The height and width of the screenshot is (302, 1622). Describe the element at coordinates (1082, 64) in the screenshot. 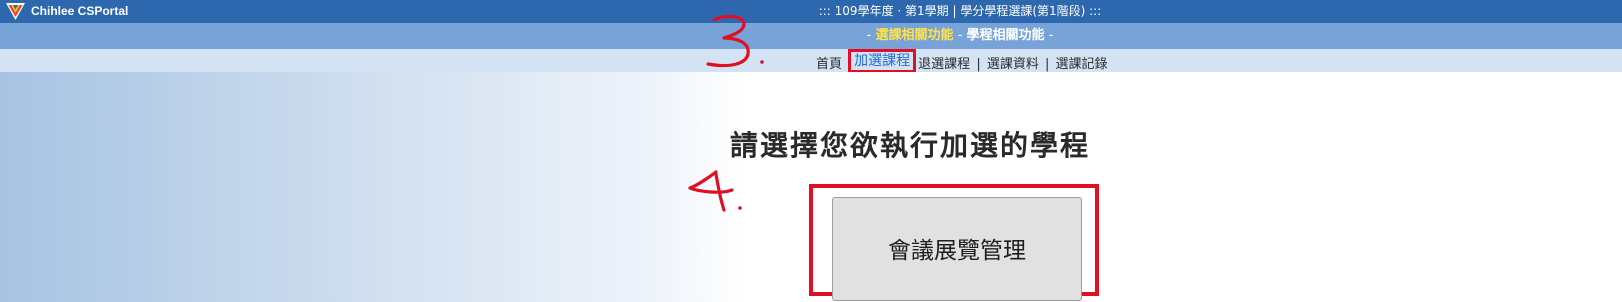

I see `nav-selection-record-link: 選課記錄` at that location.